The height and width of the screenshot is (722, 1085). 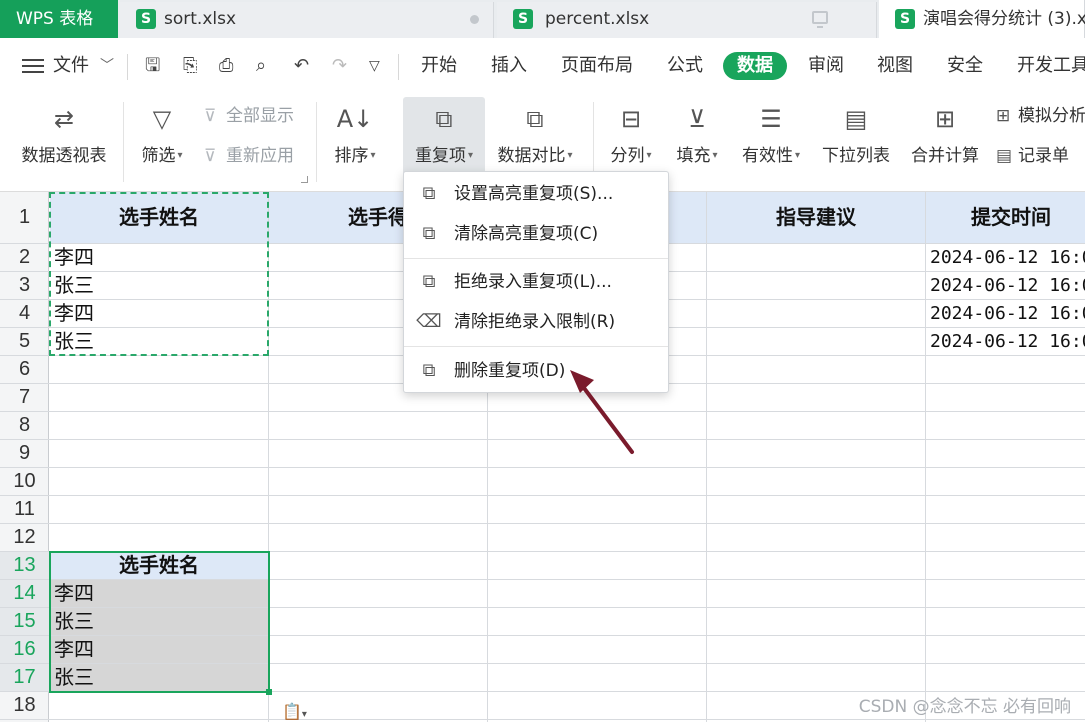 I want to click on menu-item-clear-reject-limit: ⌫ 清除拒绝录入限制(R), so click(x=536, y=322).